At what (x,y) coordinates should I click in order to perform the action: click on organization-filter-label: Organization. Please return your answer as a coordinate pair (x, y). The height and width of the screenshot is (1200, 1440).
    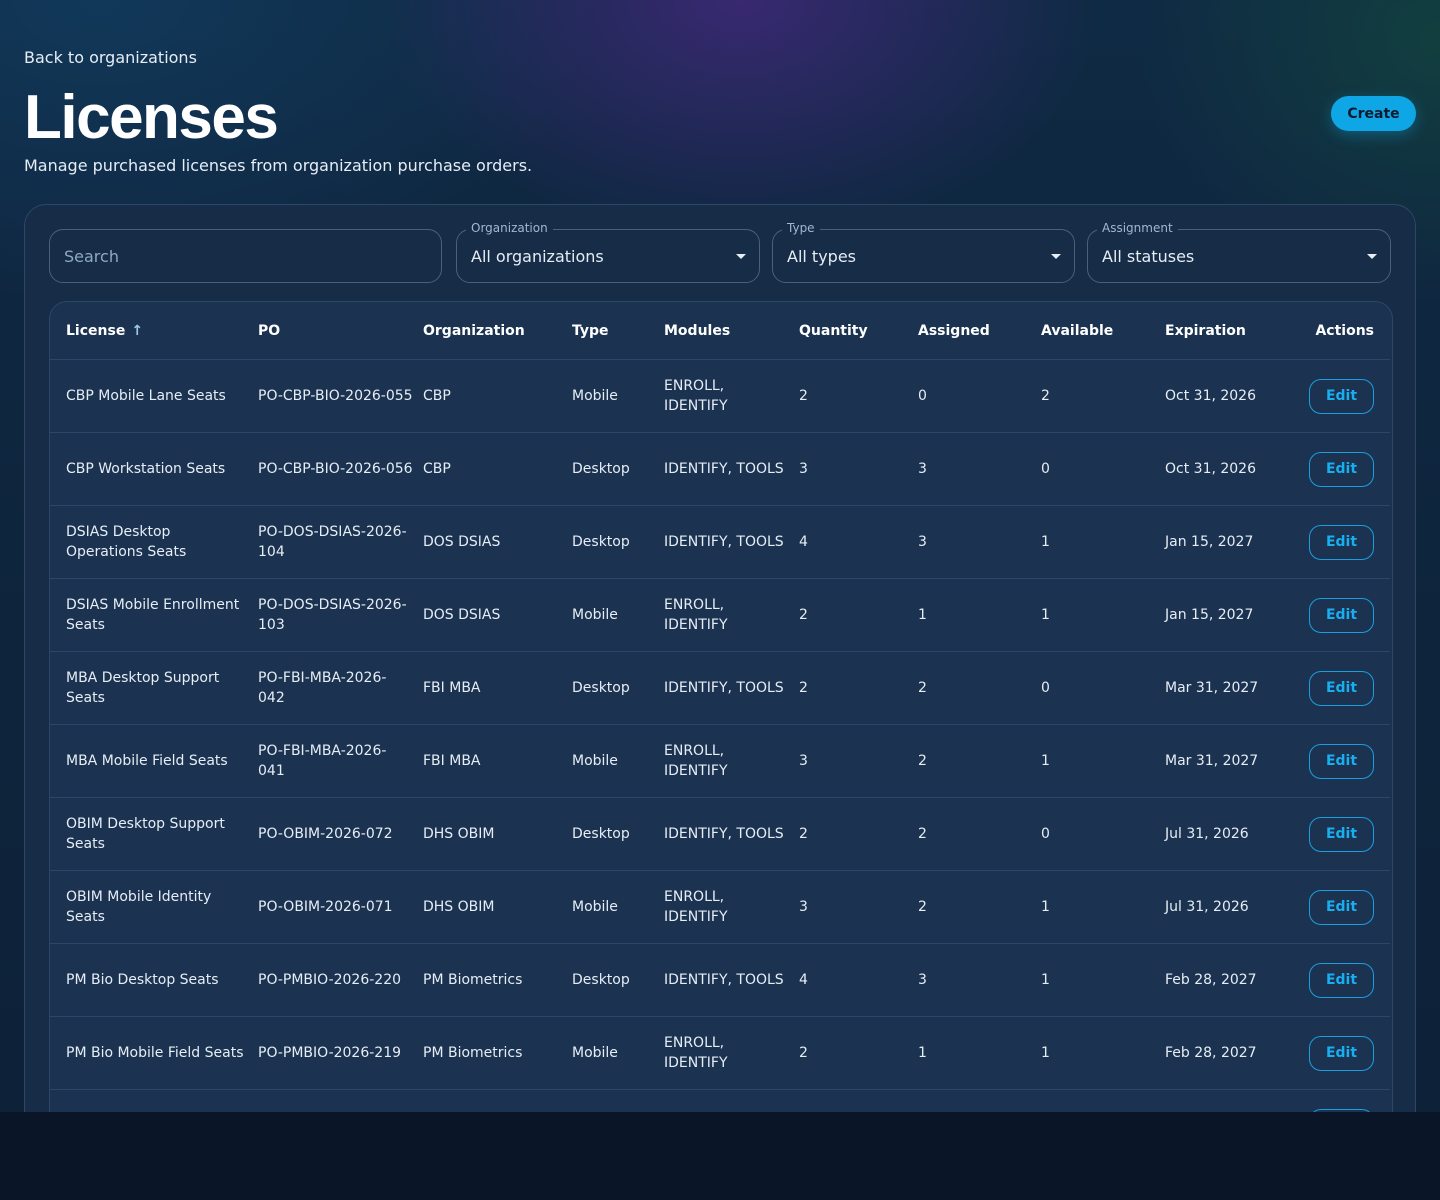
    Looking at the image, I should click on (509, 228).